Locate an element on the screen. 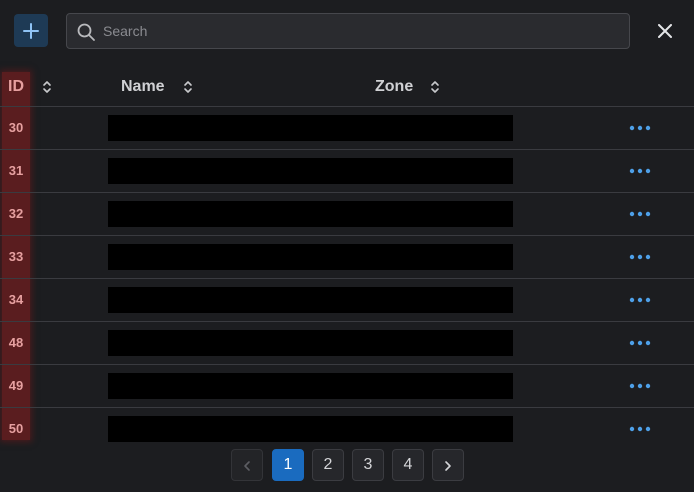 Image resolution: width=694 pixels, height=492 pixels. page-1-button: 1 is located at coordinates (288, 465).